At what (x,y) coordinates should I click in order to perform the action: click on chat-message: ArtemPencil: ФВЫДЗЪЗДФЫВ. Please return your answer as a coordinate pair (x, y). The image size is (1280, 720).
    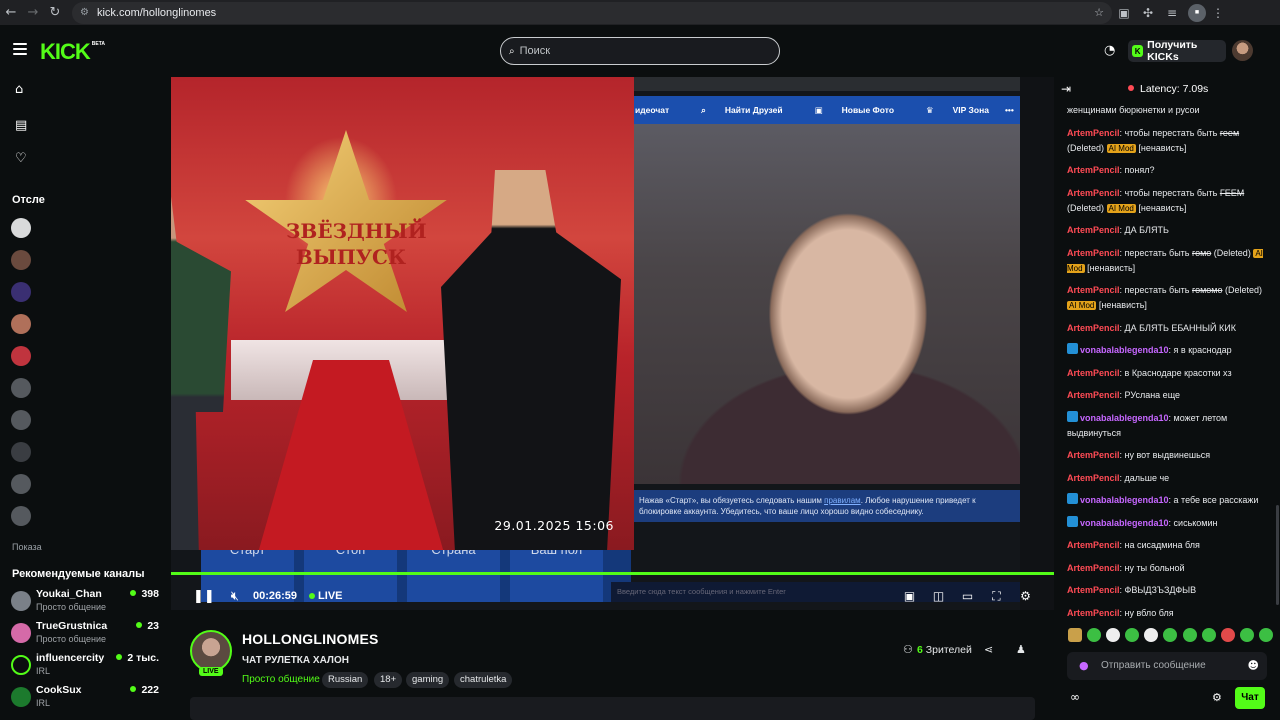
    Looking at the image, I should click on (1169, 590).